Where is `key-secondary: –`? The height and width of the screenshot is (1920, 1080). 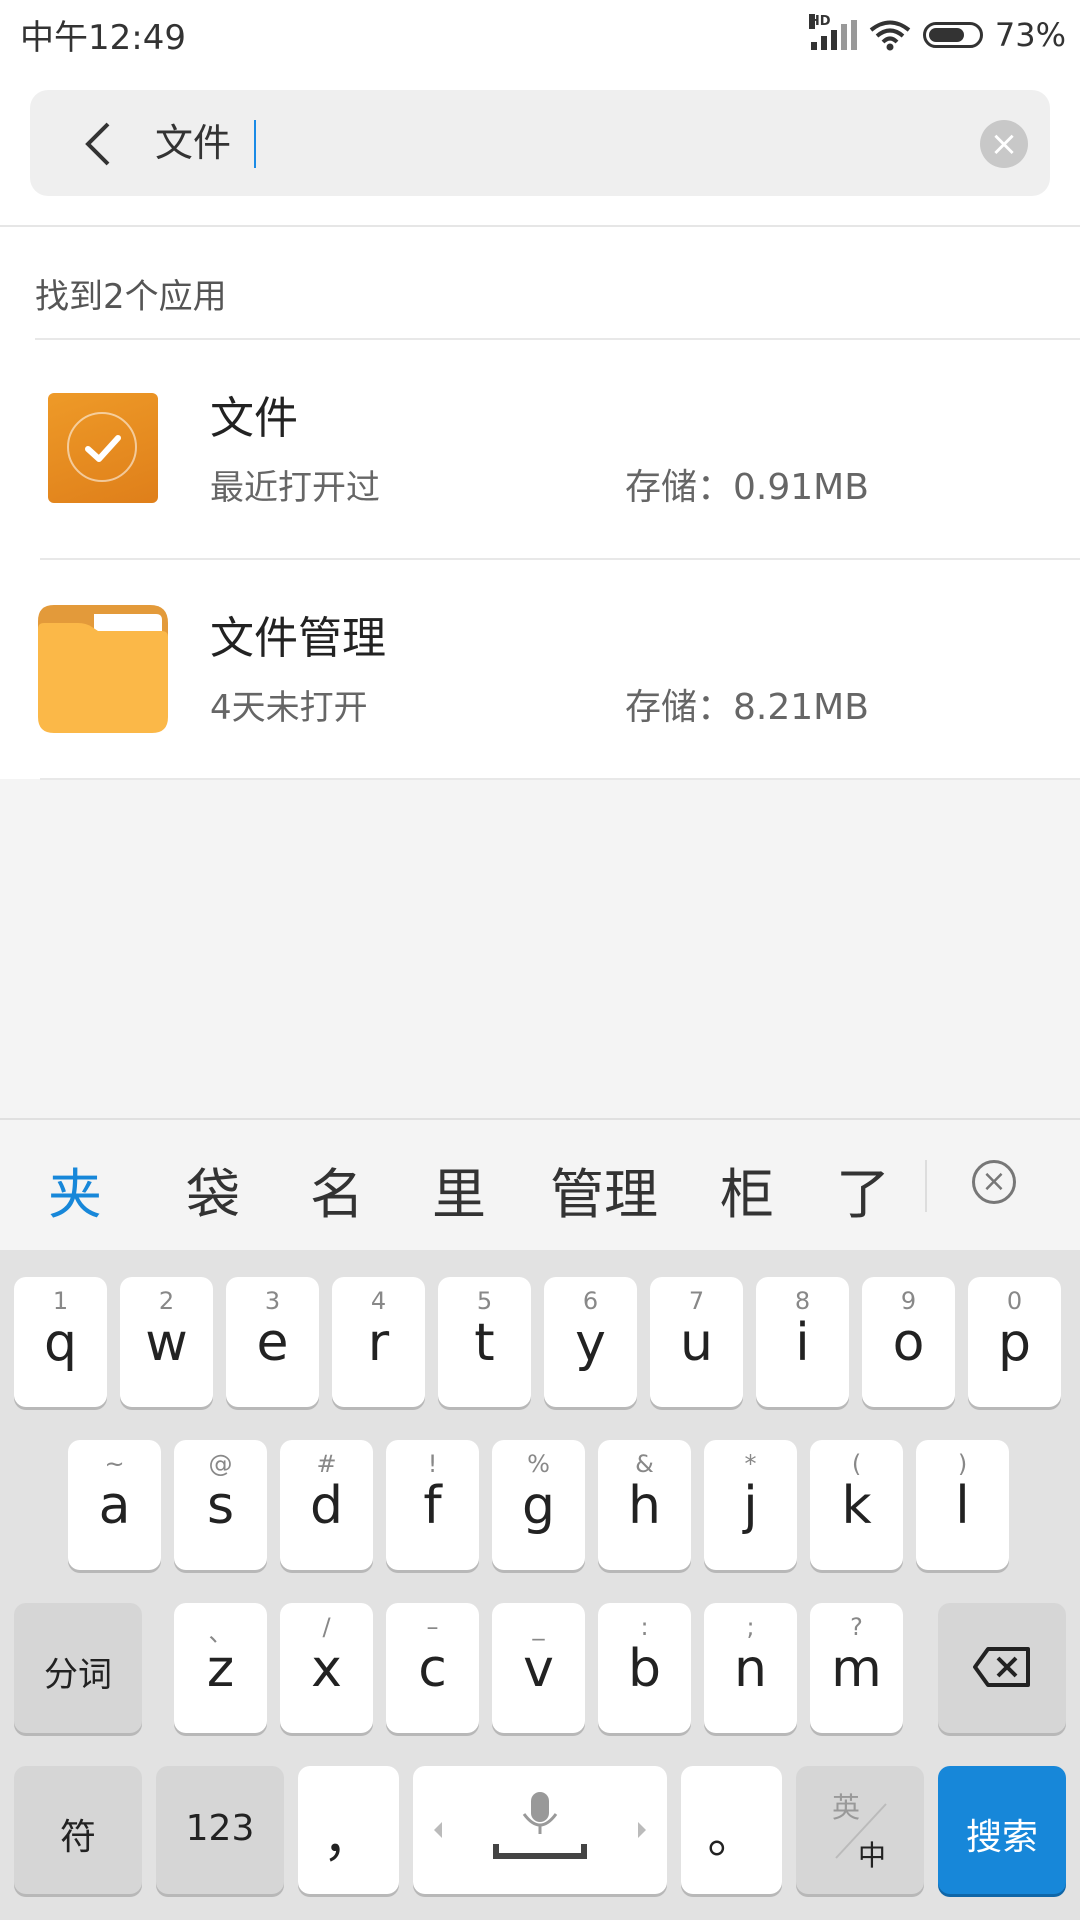 key-secondary: – is located at coordinates (432, 1627).